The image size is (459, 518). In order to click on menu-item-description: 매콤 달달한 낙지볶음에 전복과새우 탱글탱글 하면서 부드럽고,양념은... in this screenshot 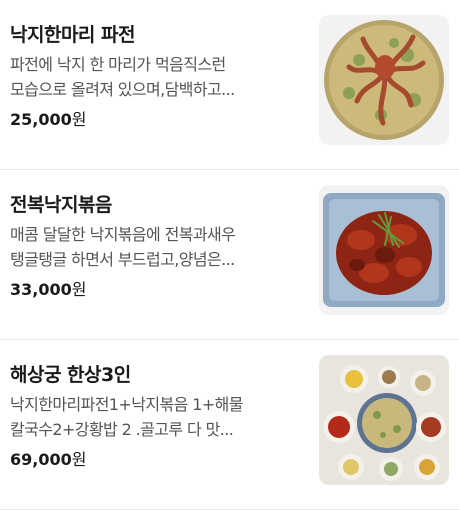, I will do `click(158, 247)`.